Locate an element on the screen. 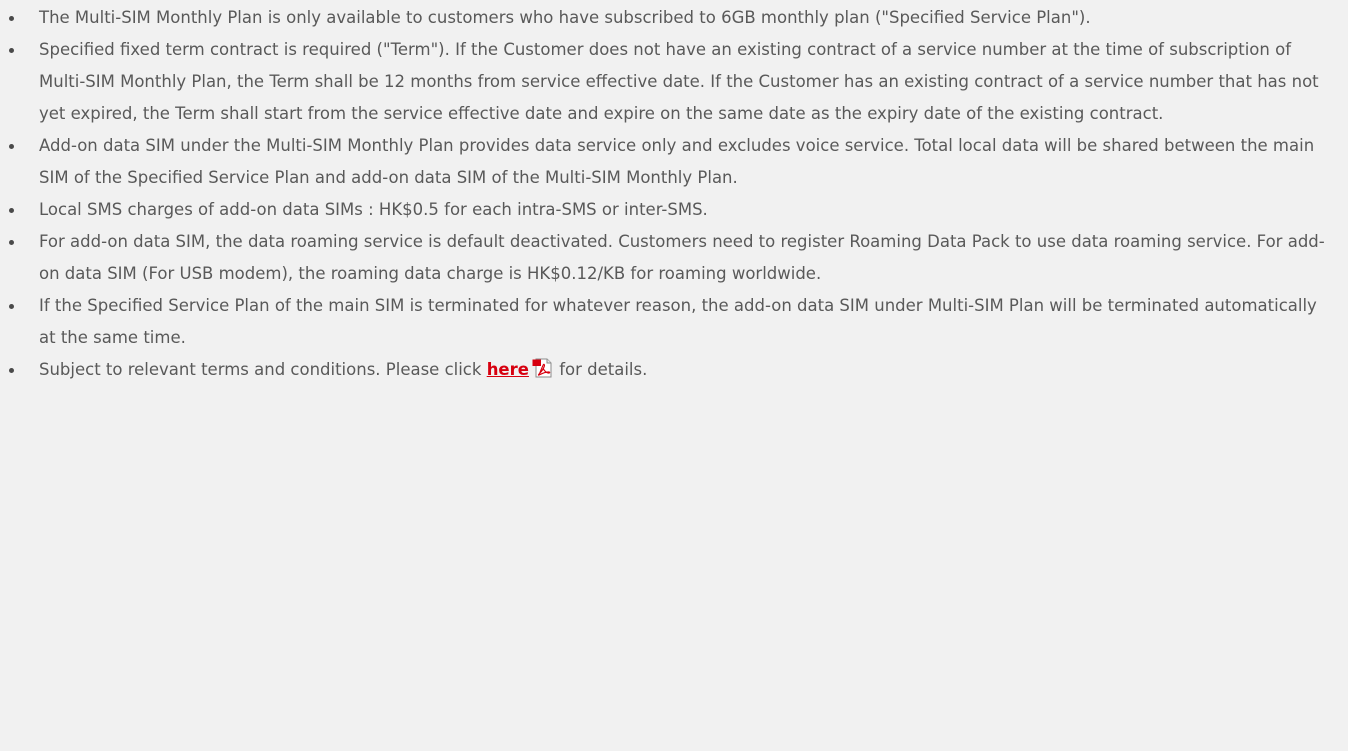  terms-item-text-suffix: for details. is located at coordinates (600, 369).